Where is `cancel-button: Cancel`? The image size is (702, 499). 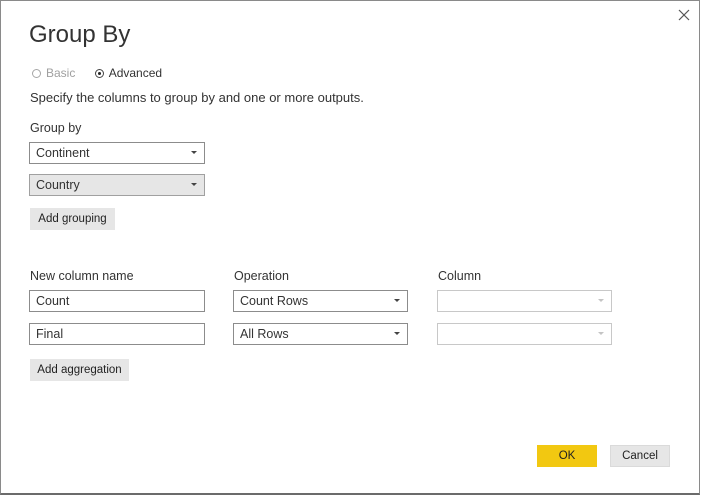 cancel-button: Cancel is located at coordinates (640, 456).